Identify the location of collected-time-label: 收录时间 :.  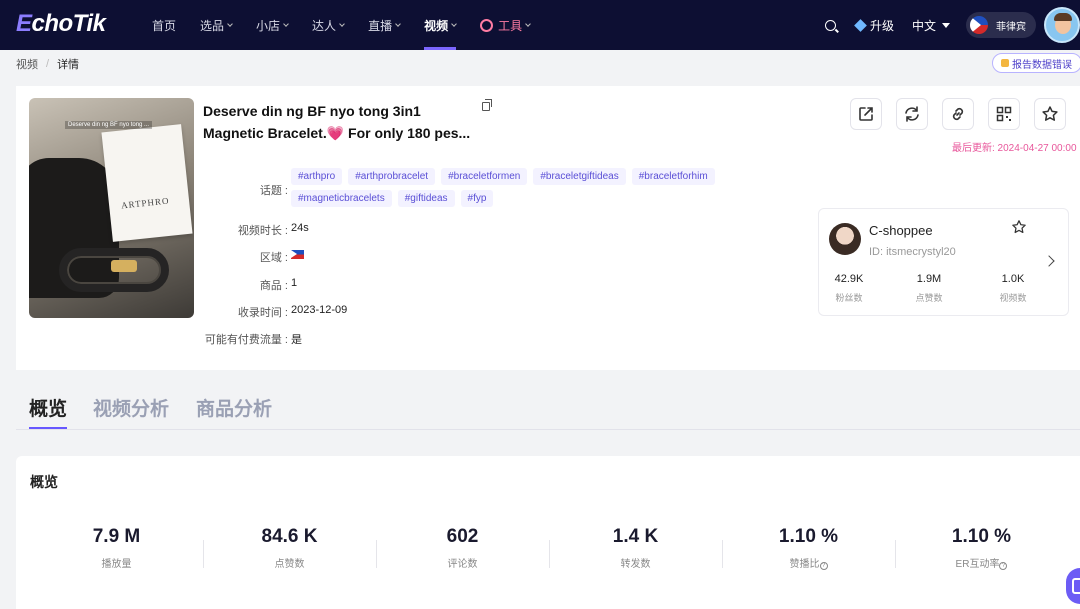
(262, 313).